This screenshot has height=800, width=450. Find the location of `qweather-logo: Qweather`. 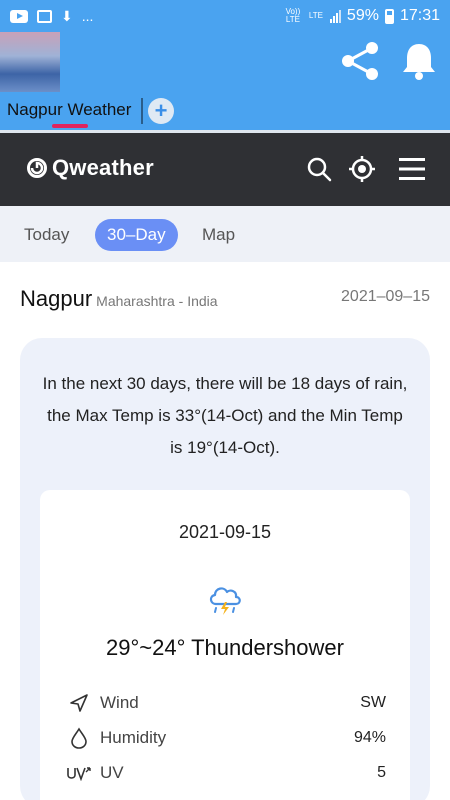

qweather-logo: Qweather is located at coordinates (90, 168).